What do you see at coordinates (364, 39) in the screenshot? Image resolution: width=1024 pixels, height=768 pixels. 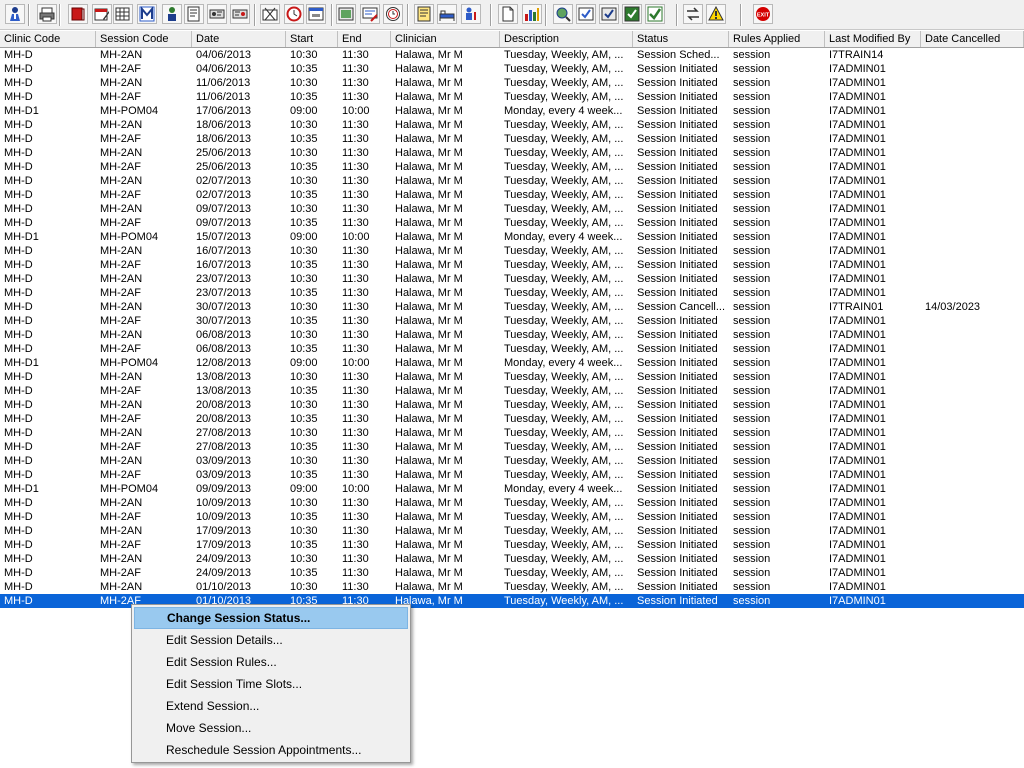 I see `column-header-end: End` at bounding box center [364, 39].